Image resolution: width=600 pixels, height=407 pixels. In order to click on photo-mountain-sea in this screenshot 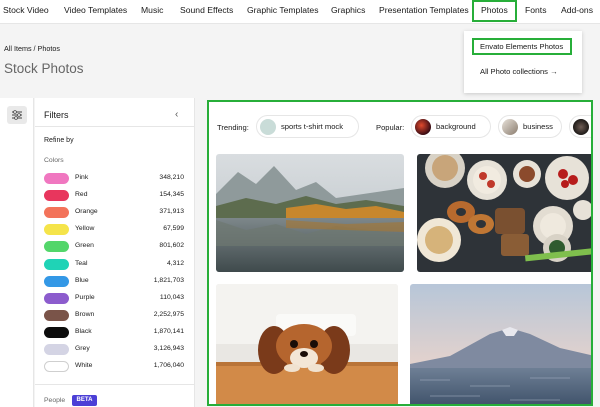, I will do `click(500, 344)`.